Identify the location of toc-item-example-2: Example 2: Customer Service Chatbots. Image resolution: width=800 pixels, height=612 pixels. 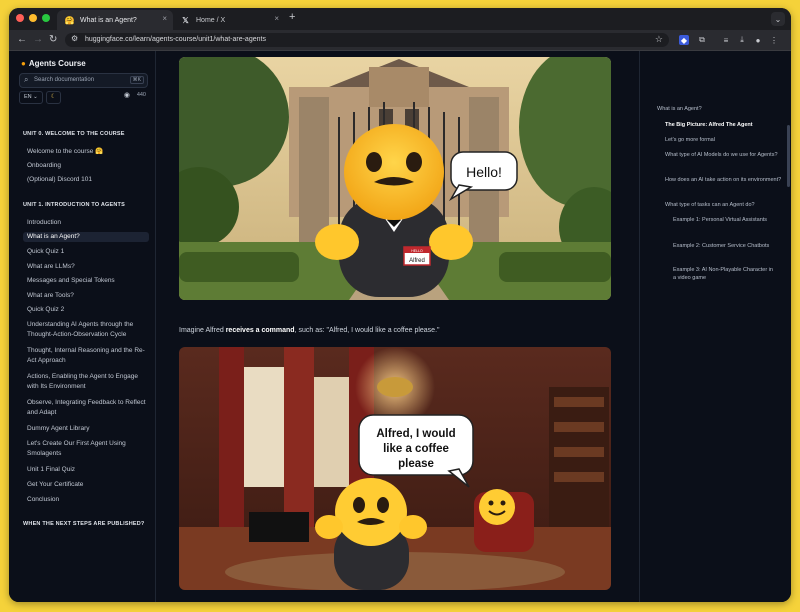
(723, 246).